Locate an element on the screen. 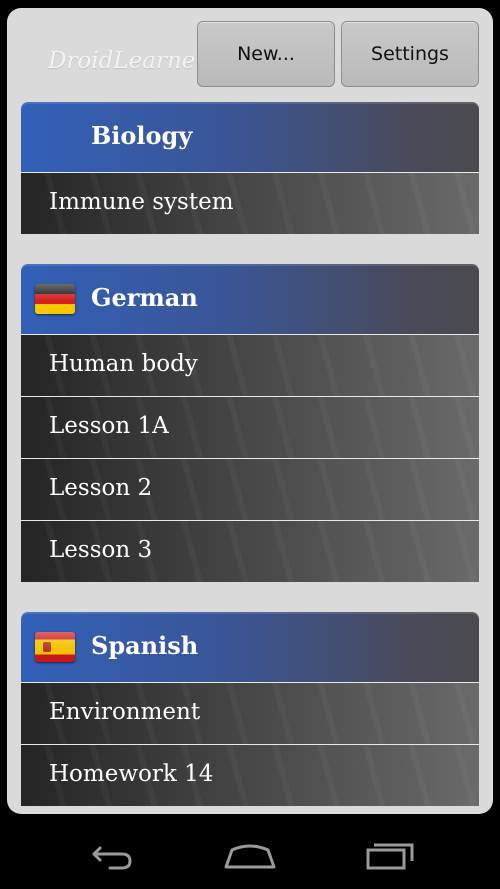 The height and width of the screenshot is (889, 500). back-icon is located at coordinates (110, 854).